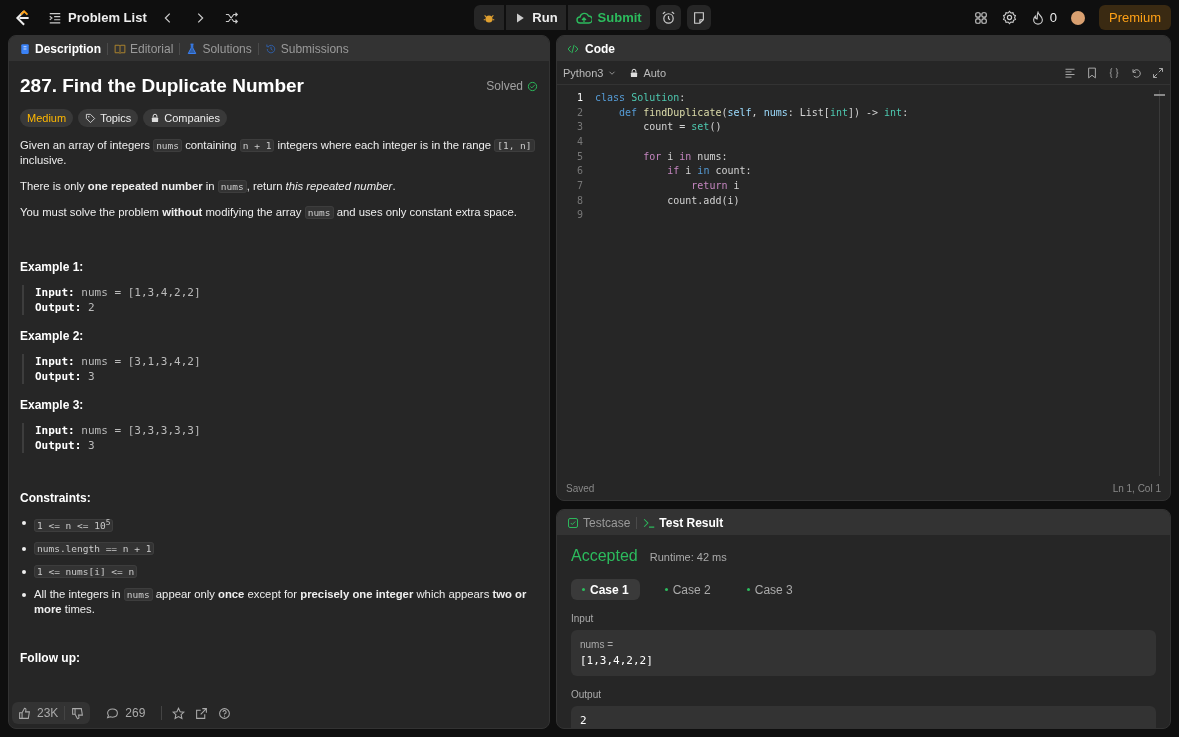 The image size is (1179, 737). Describe the element at coordinates (1114, 72) in the screenshot. I see `braces-icon` at that location.